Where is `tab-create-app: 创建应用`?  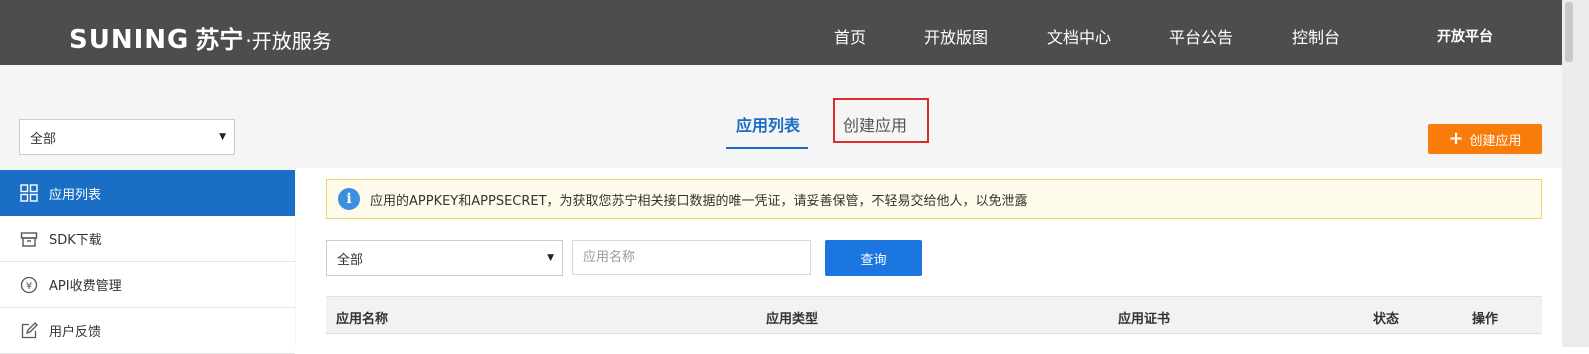 tab-create-app: 创建应用 is located at coordinates (875, 124).